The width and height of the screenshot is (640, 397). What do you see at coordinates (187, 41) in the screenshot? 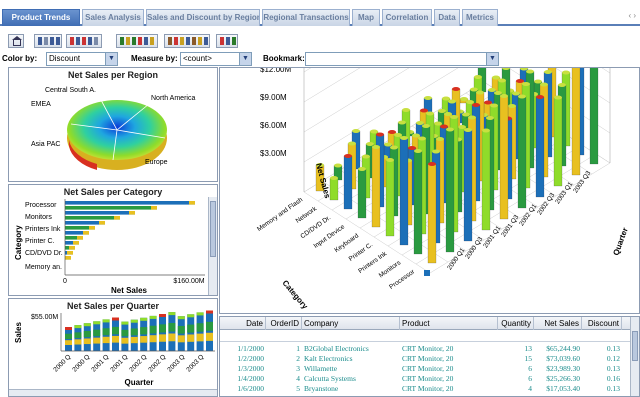
I see `edit-icon` at bounding box center [187, 41].